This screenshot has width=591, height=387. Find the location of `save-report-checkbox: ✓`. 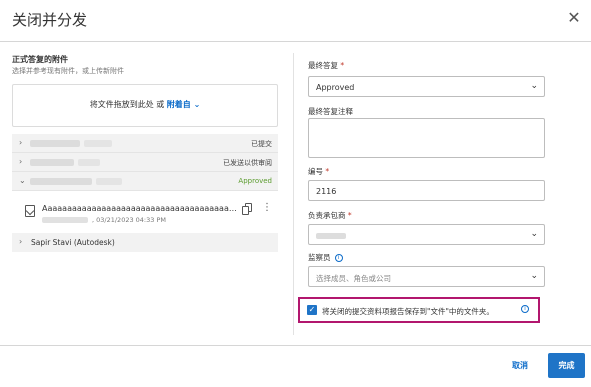

save-report-checkbox: ✓ is located at coordinates (312, 310).